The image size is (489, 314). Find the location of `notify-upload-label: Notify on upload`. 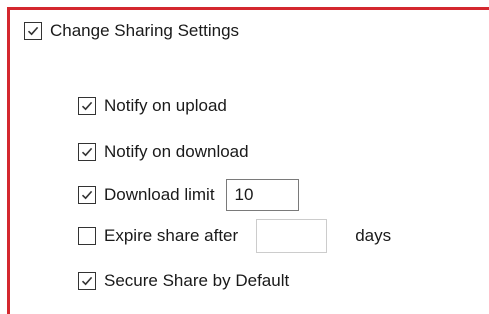

notify-upload-label: Notify on upload is located at coordinates (165, 105).